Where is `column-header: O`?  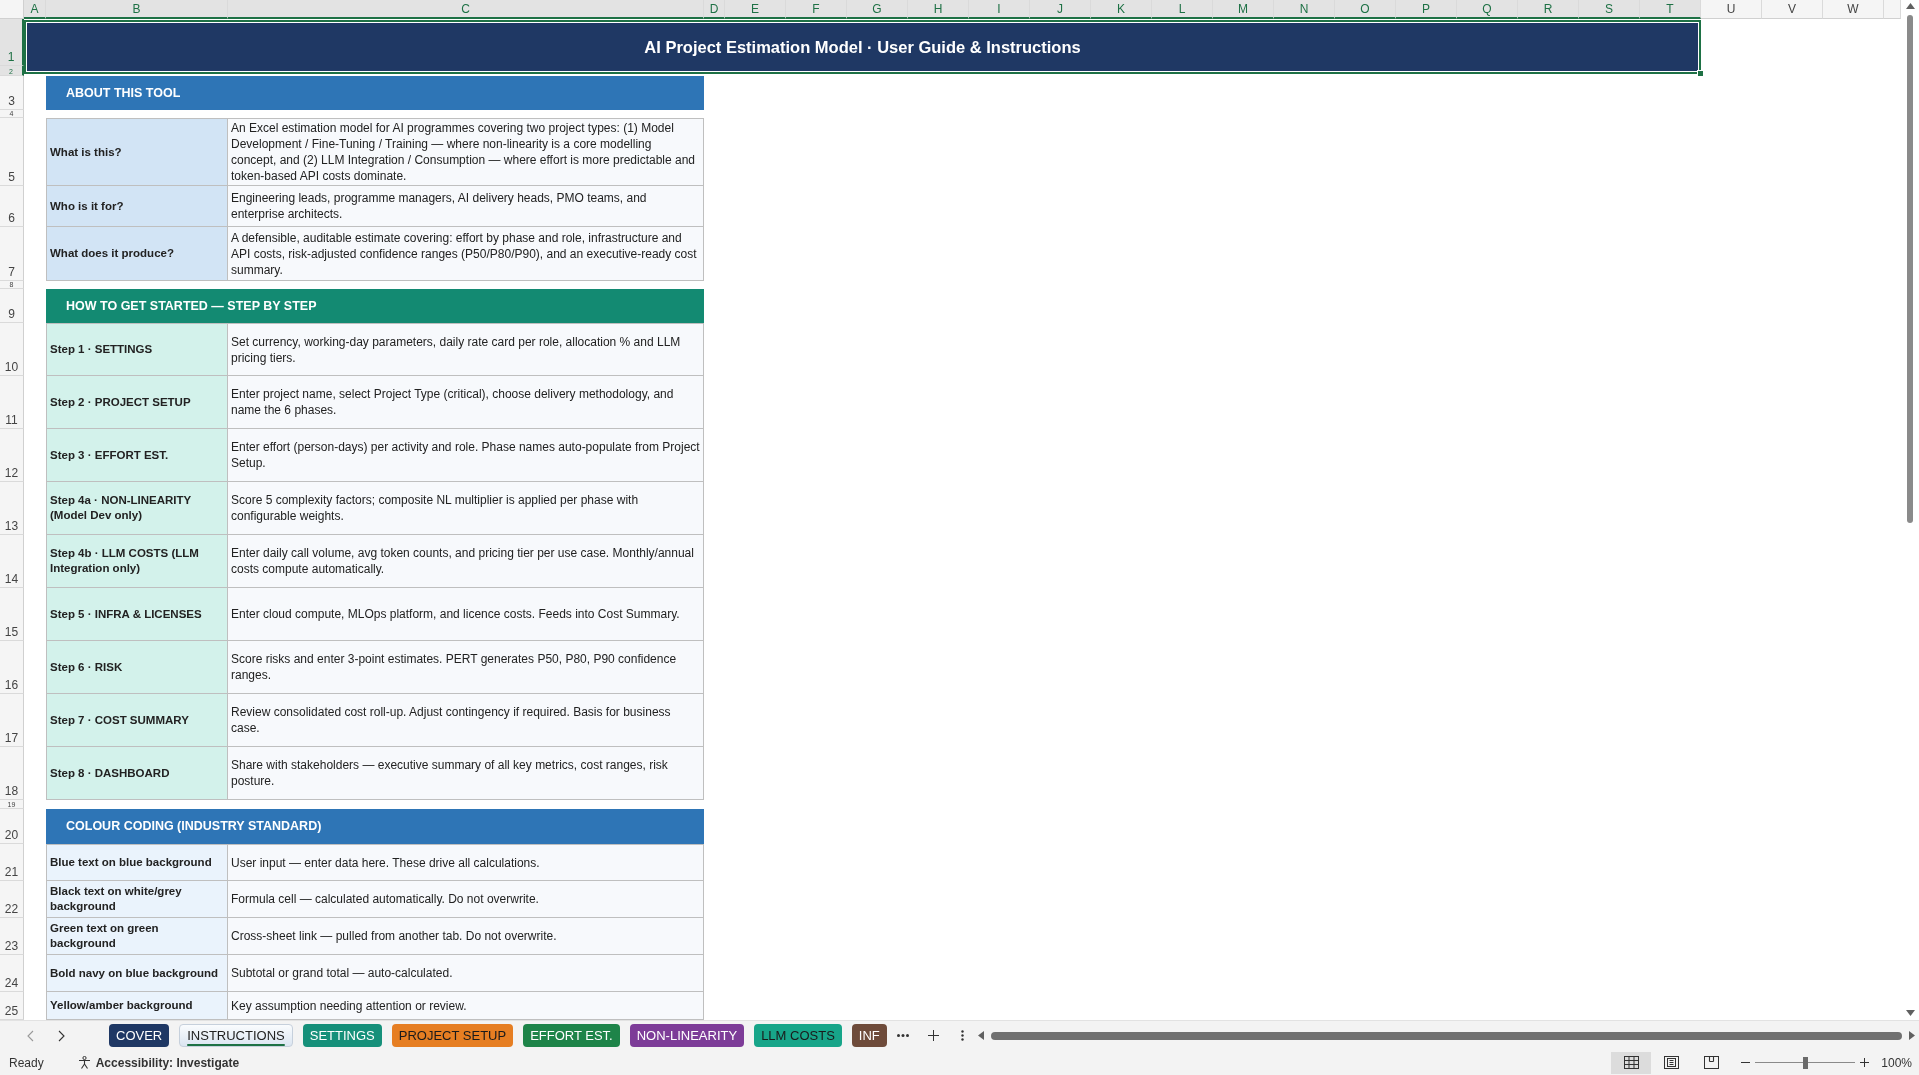
column-header: O is located at coordinates (1365, 9).